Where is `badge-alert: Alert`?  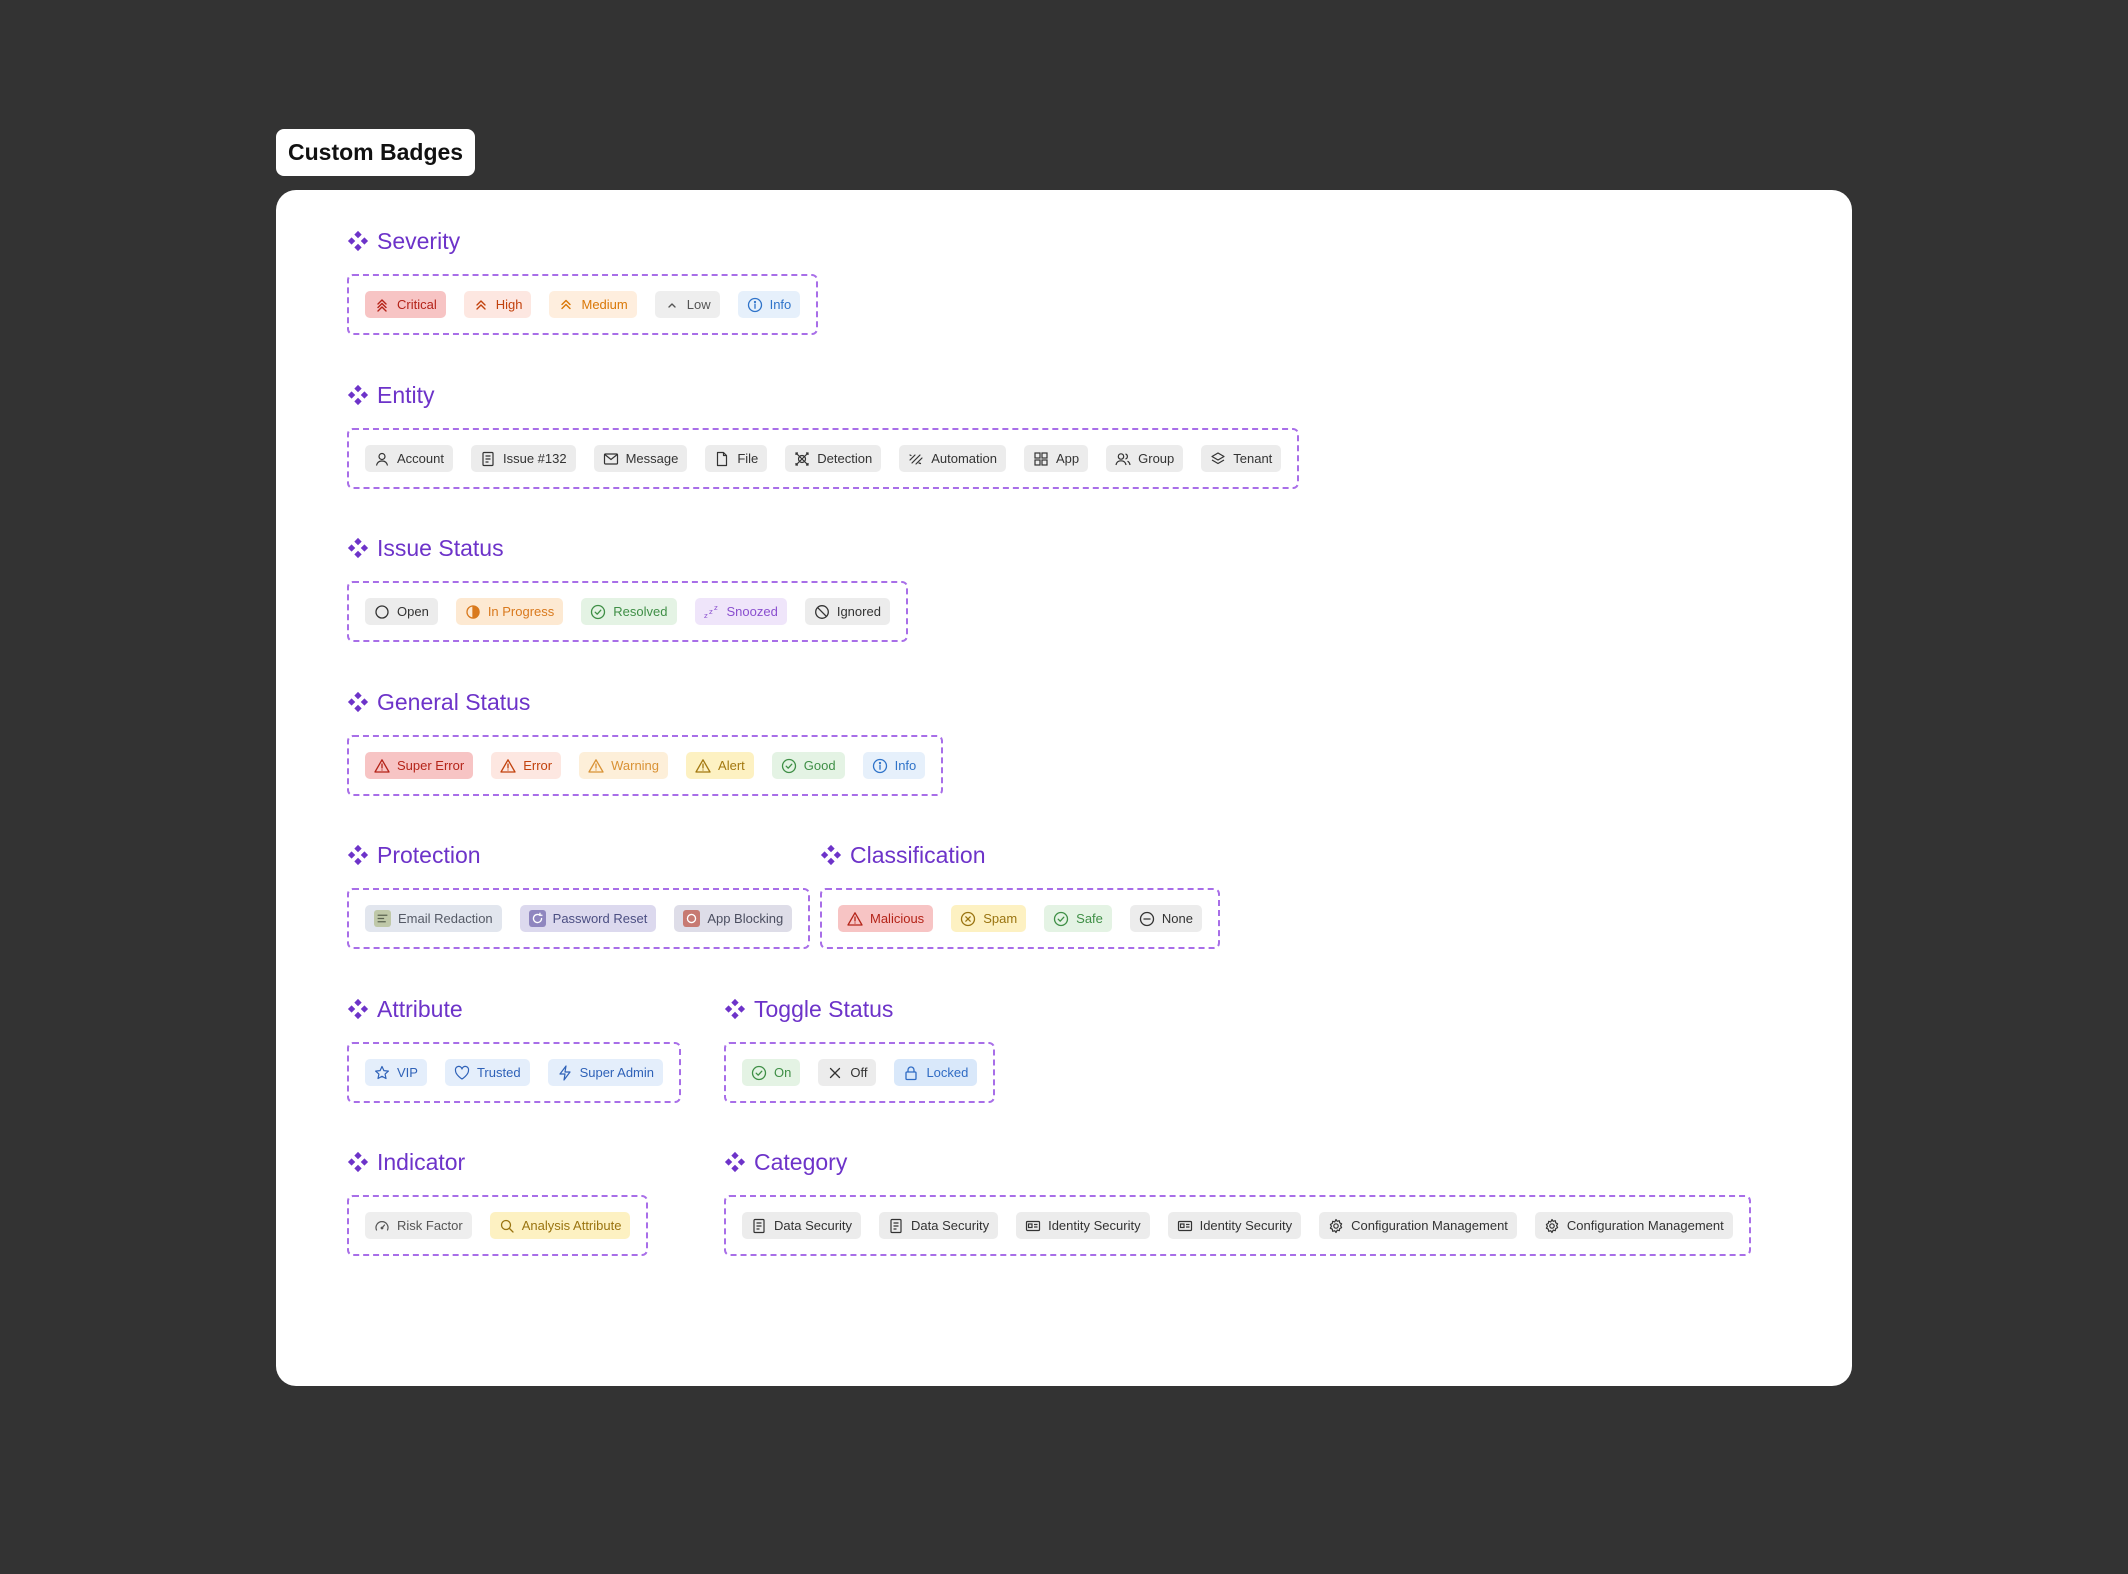 badge-alert: Alert is located at coordinates (720, 765).